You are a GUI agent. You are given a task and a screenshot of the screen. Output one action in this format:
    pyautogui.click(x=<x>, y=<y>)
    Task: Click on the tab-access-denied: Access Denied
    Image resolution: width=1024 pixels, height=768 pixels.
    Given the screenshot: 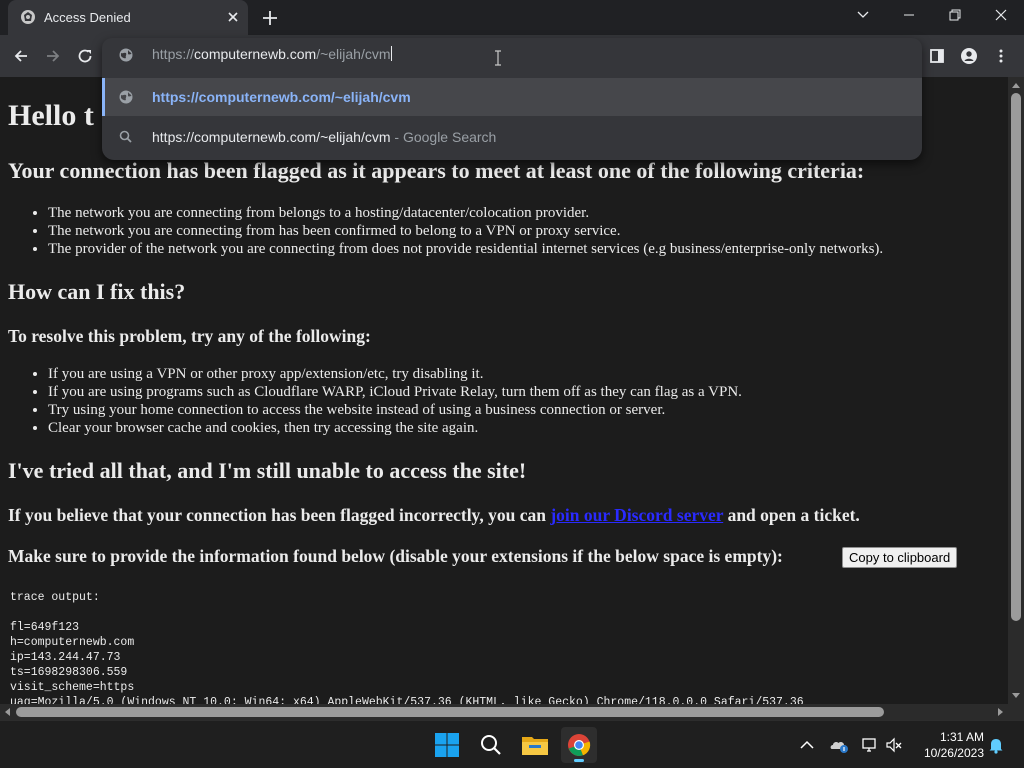 What is the action you would take?
    pyautogui.click(x=128, y=17)
    